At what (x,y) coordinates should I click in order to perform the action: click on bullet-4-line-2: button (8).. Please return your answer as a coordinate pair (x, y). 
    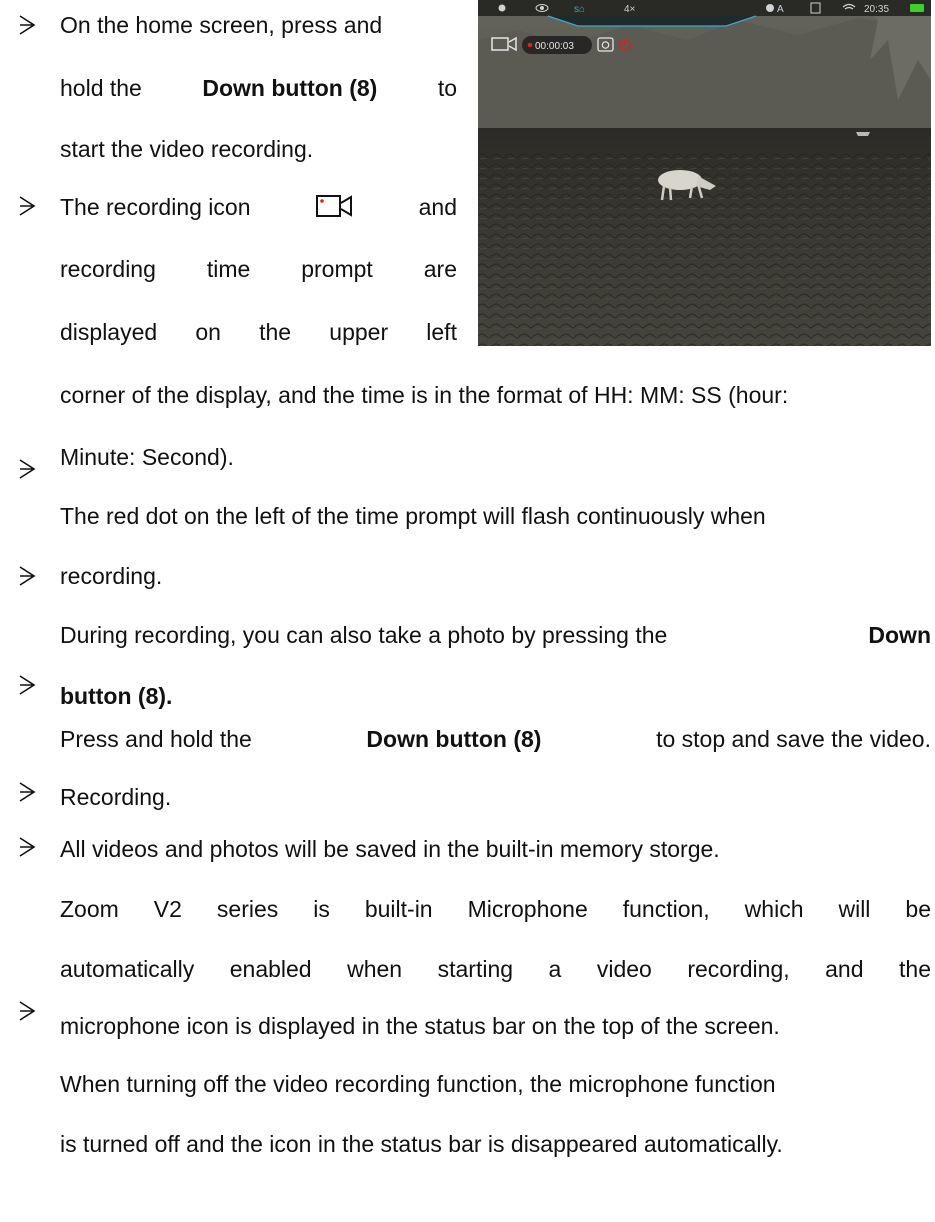
    Looking at the image, I should click on (116, 696).